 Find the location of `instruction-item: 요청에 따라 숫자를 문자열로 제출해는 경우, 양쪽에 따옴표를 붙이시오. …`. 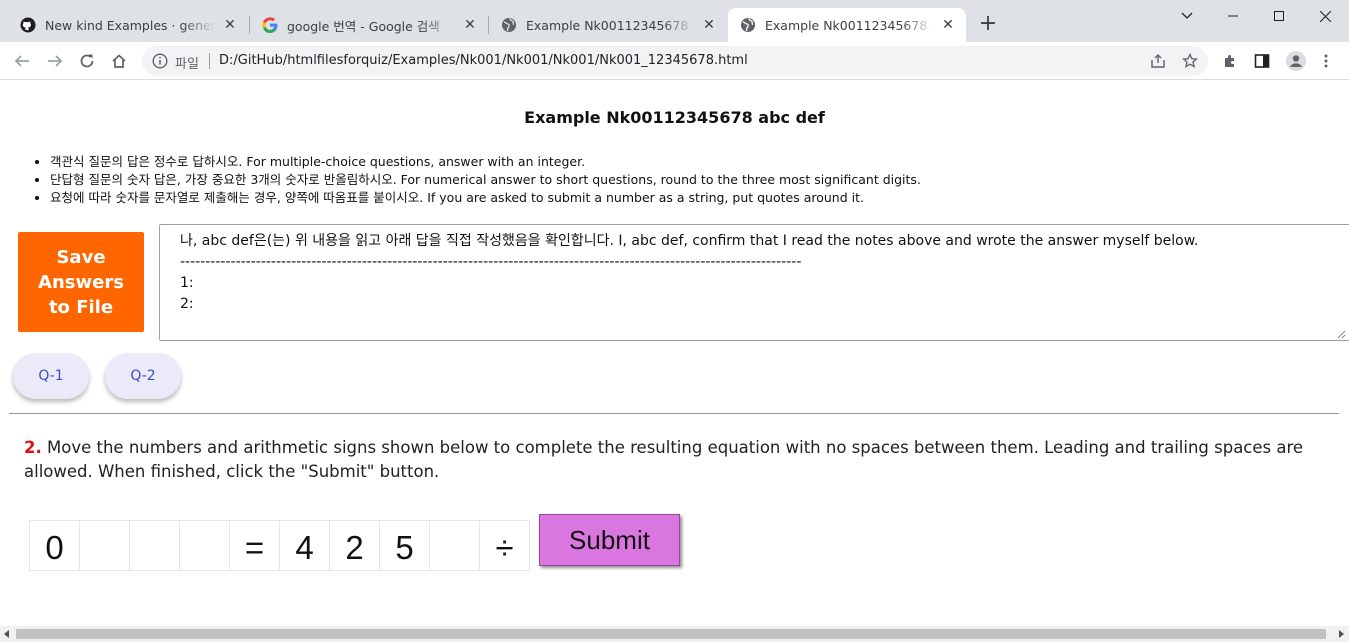

instruction-item: 요청에 따라 숫자를 문자열로 제출해는 경우, 양쪽에 따옴표를 붙이시오. … is located at coordinates (485, 198).